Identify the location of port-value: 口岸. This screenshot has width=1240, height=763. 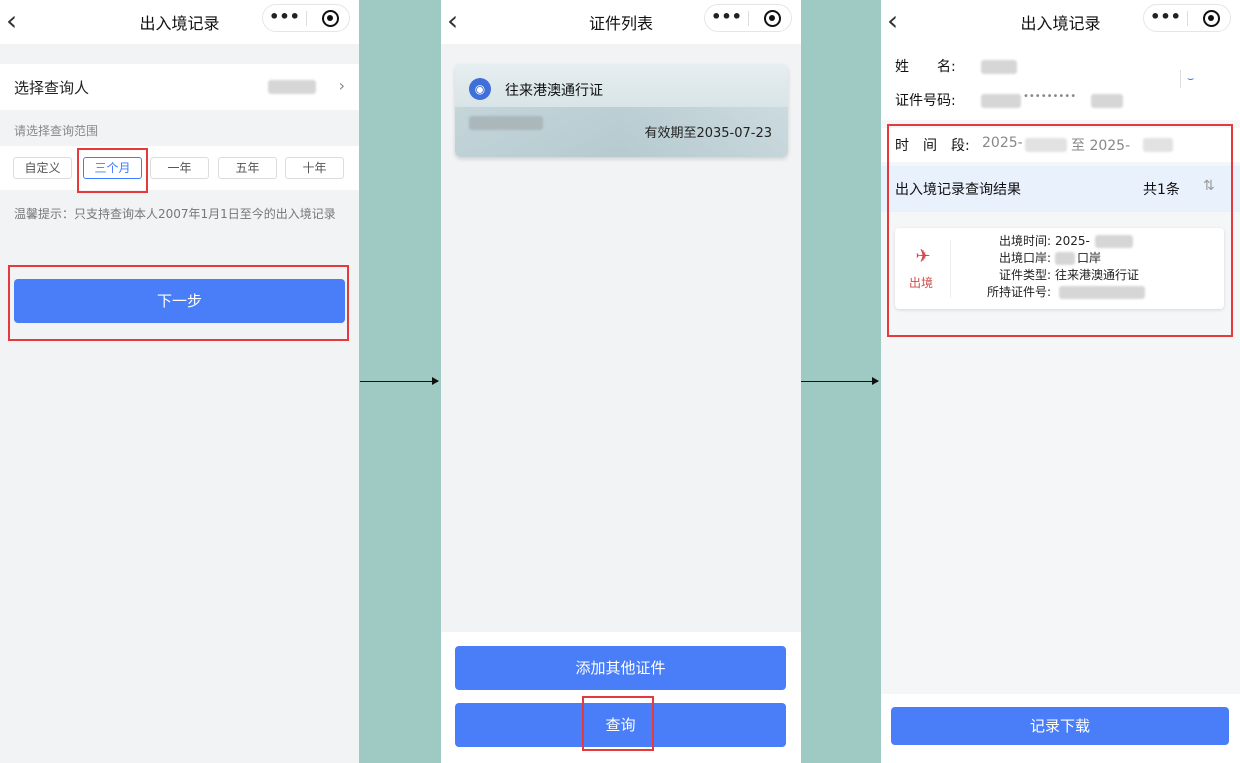
(1089, 258).